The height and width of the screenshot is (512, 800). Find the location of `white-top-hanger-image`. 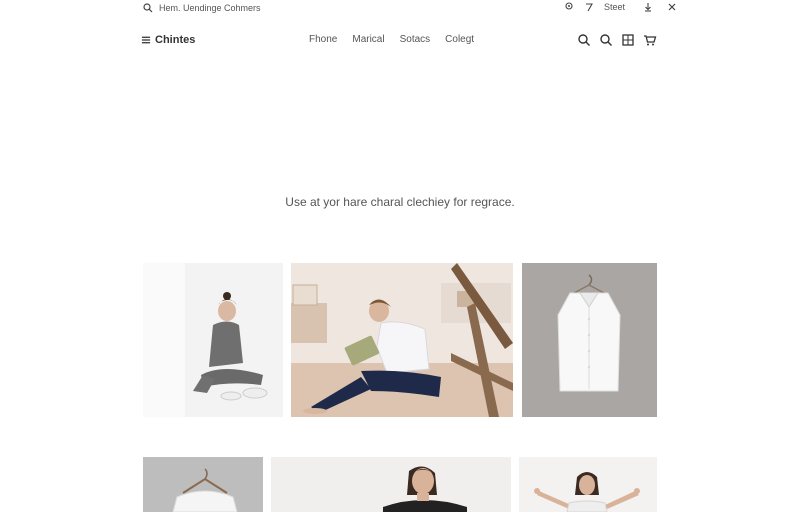

white-top-hanger-image is located at coordinates (203, 484).